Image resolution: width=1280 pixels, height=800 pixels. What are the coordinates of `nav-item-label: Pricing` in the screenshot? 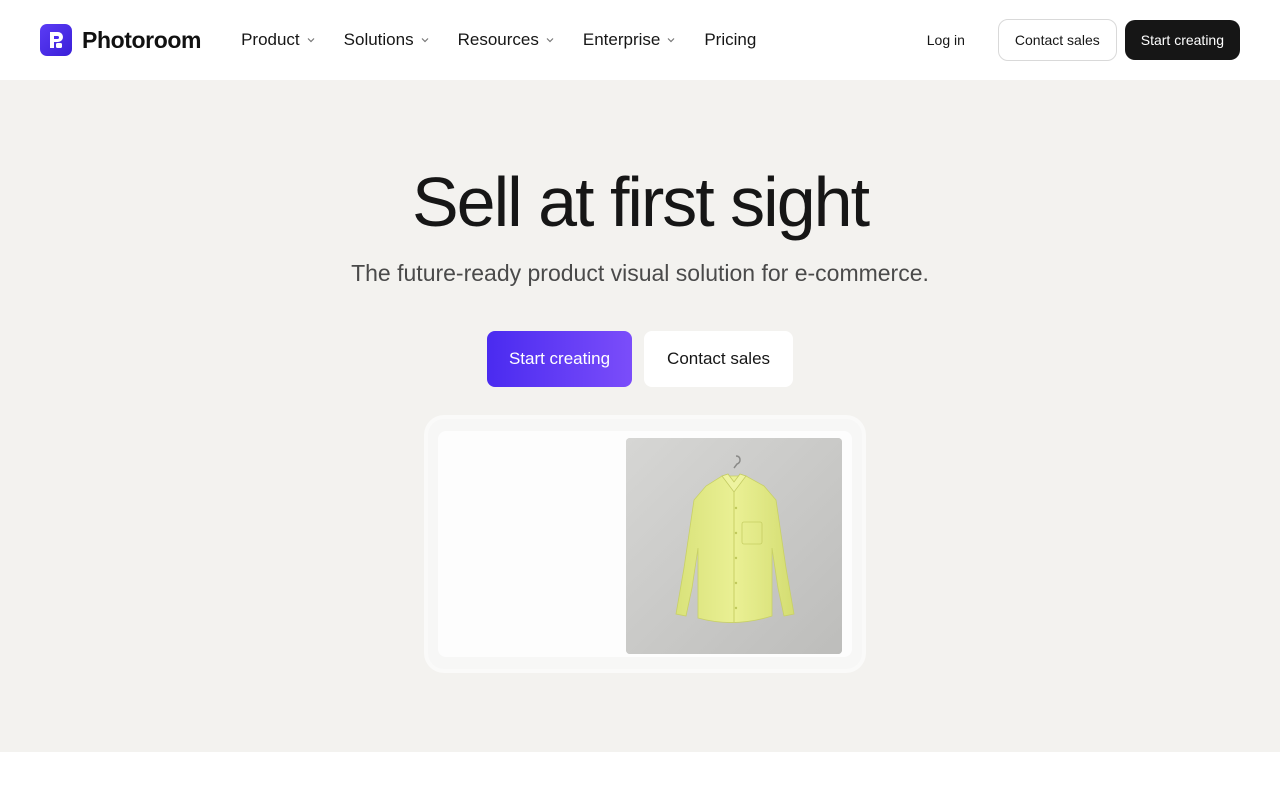 It's located at (730, 39).